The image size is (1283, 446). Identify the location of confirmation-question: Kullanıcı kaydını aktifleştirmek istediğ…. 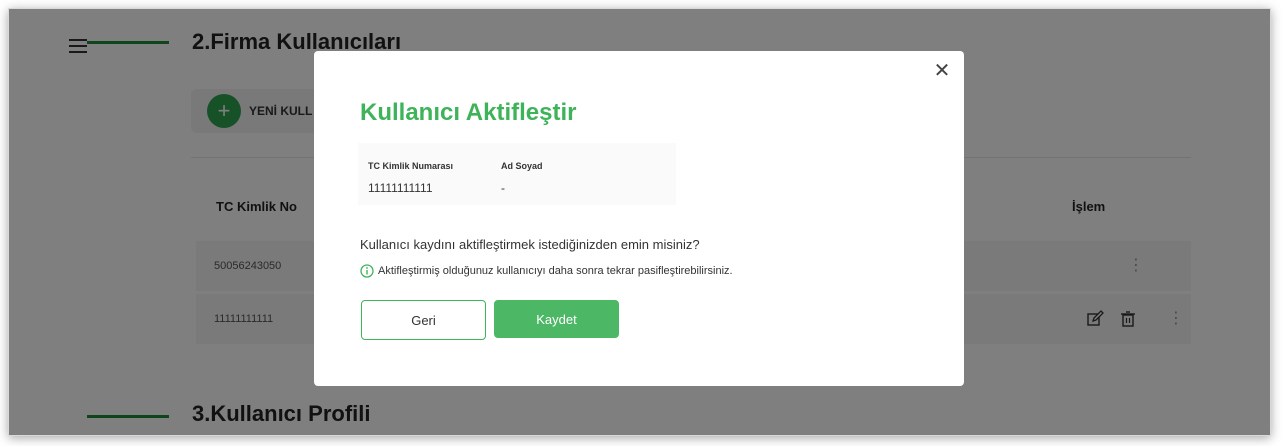
(530, 244).